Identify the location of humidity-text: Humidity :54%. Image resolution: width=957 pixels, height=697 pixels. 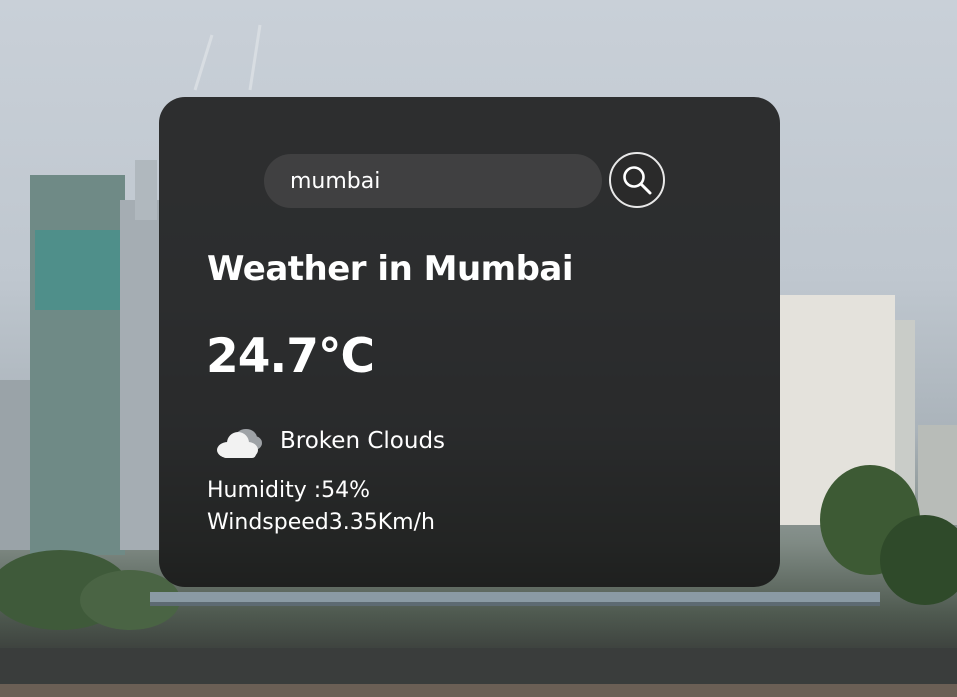
(289, 490).